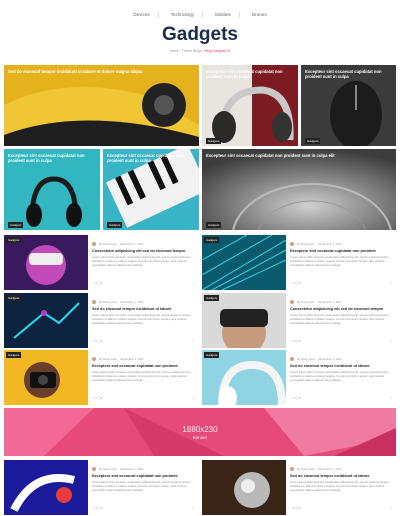 The image size is (400, 516). What do you see at coordinates (183, 15) in the screenshot?
I see `nav-item-technology: Technology` at bounding box center [183, 15].